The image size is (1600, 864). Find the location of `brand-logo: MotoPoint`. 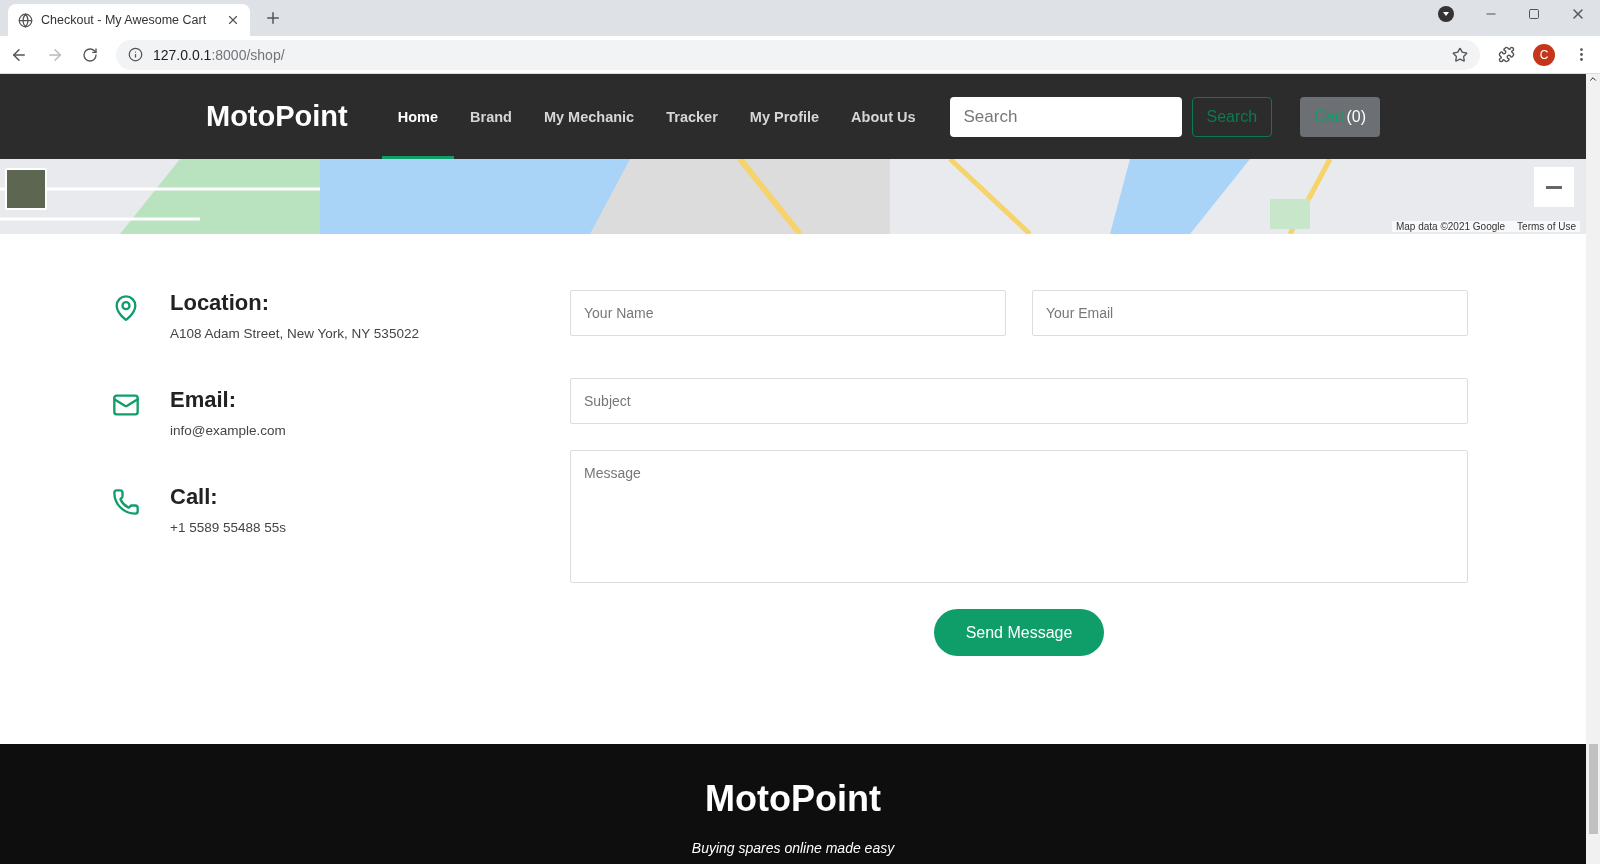

brand-logo: MotoPoint is located at coordinates (277, 116).